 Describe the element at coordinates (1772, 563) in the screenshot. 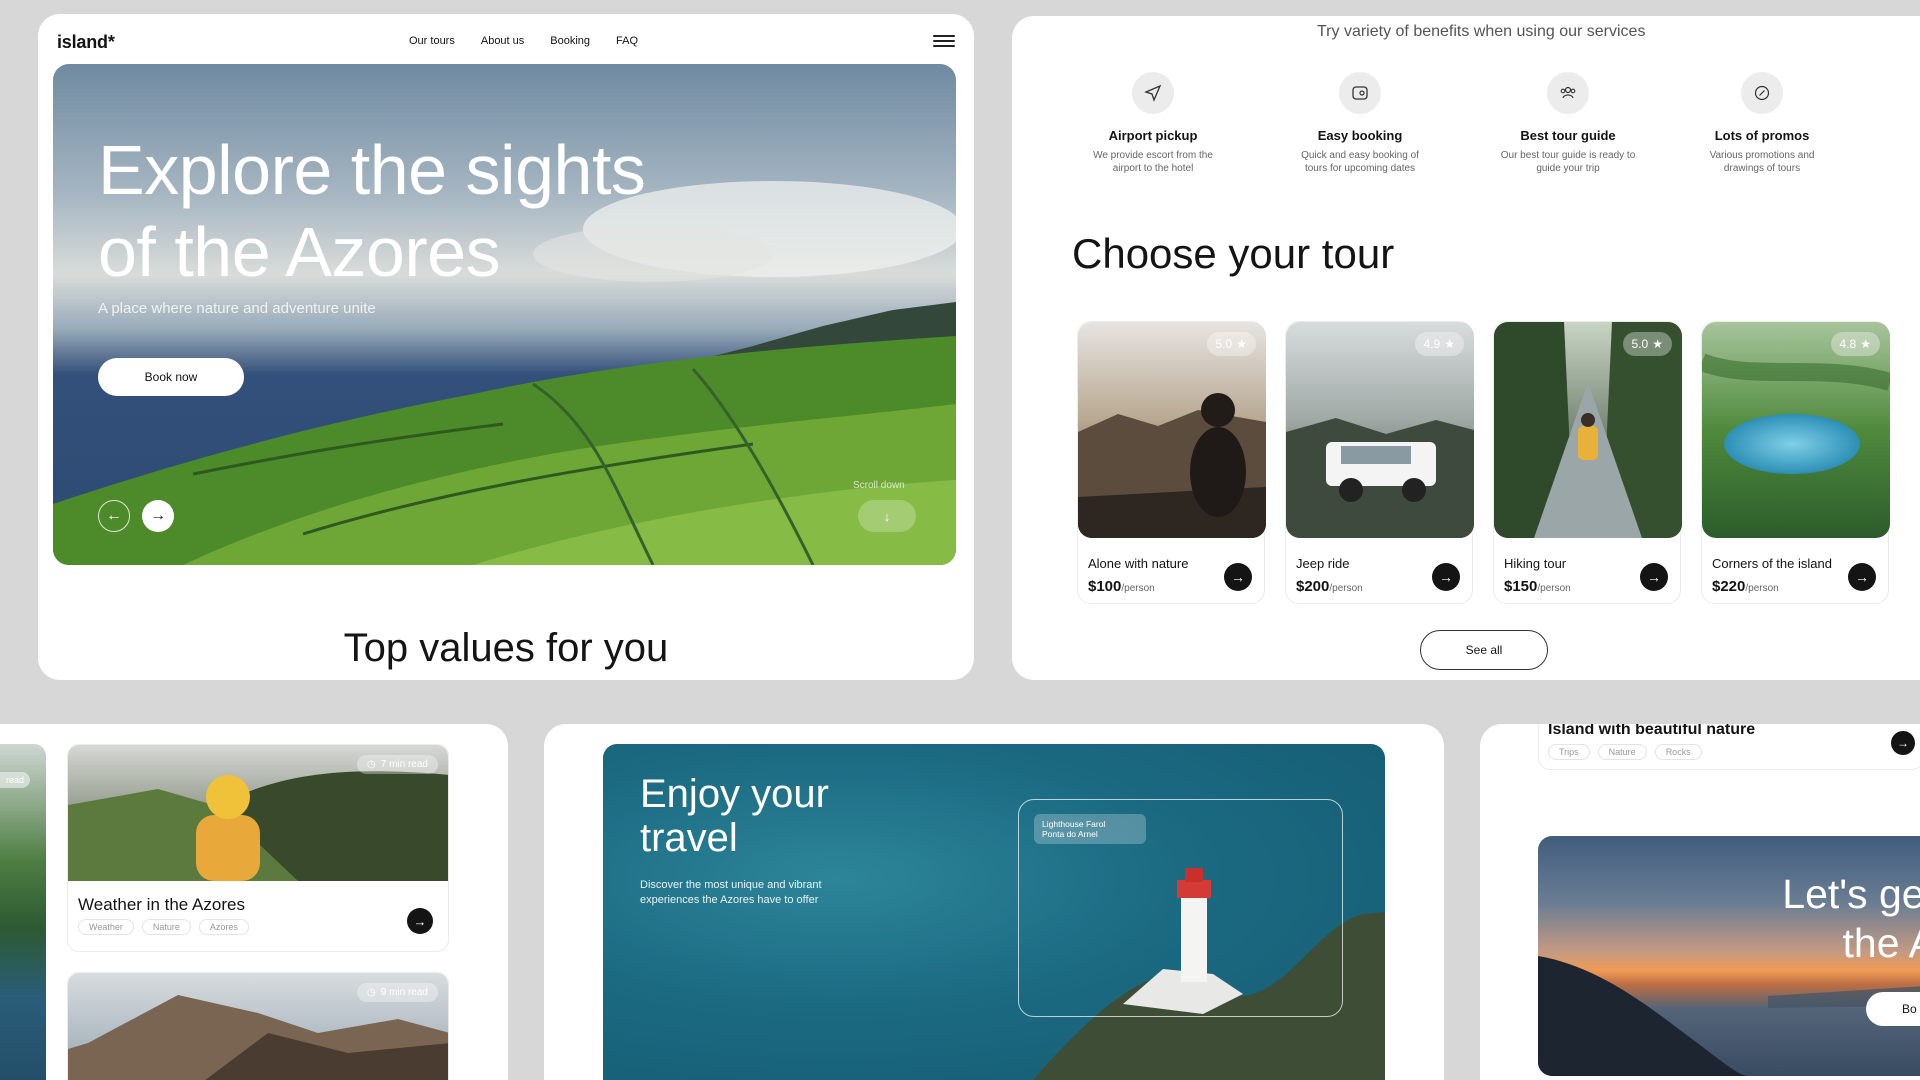

I see `tour-name: Corners of the island` at that location.